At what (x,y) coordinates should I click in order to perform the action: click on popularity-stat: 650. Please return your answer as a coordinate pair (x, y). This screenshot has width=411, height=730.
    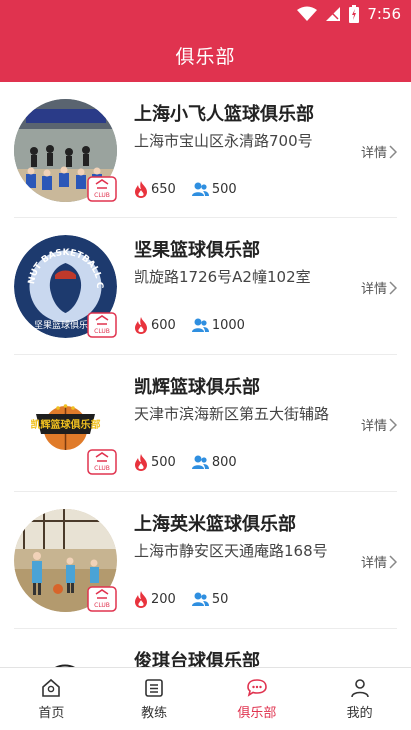
    Looking at the image, I should click on (155, 189).